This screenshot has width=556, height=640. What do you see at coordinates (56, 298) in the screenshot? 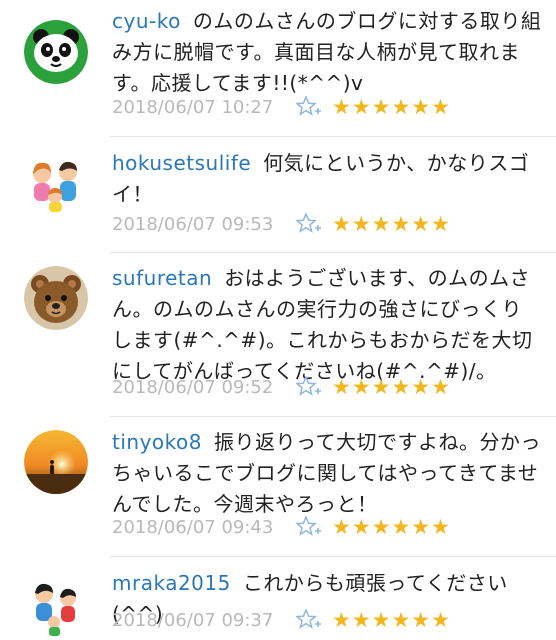
I see `teddy-bear-avatar-icon` at bounding box center [56, 298].